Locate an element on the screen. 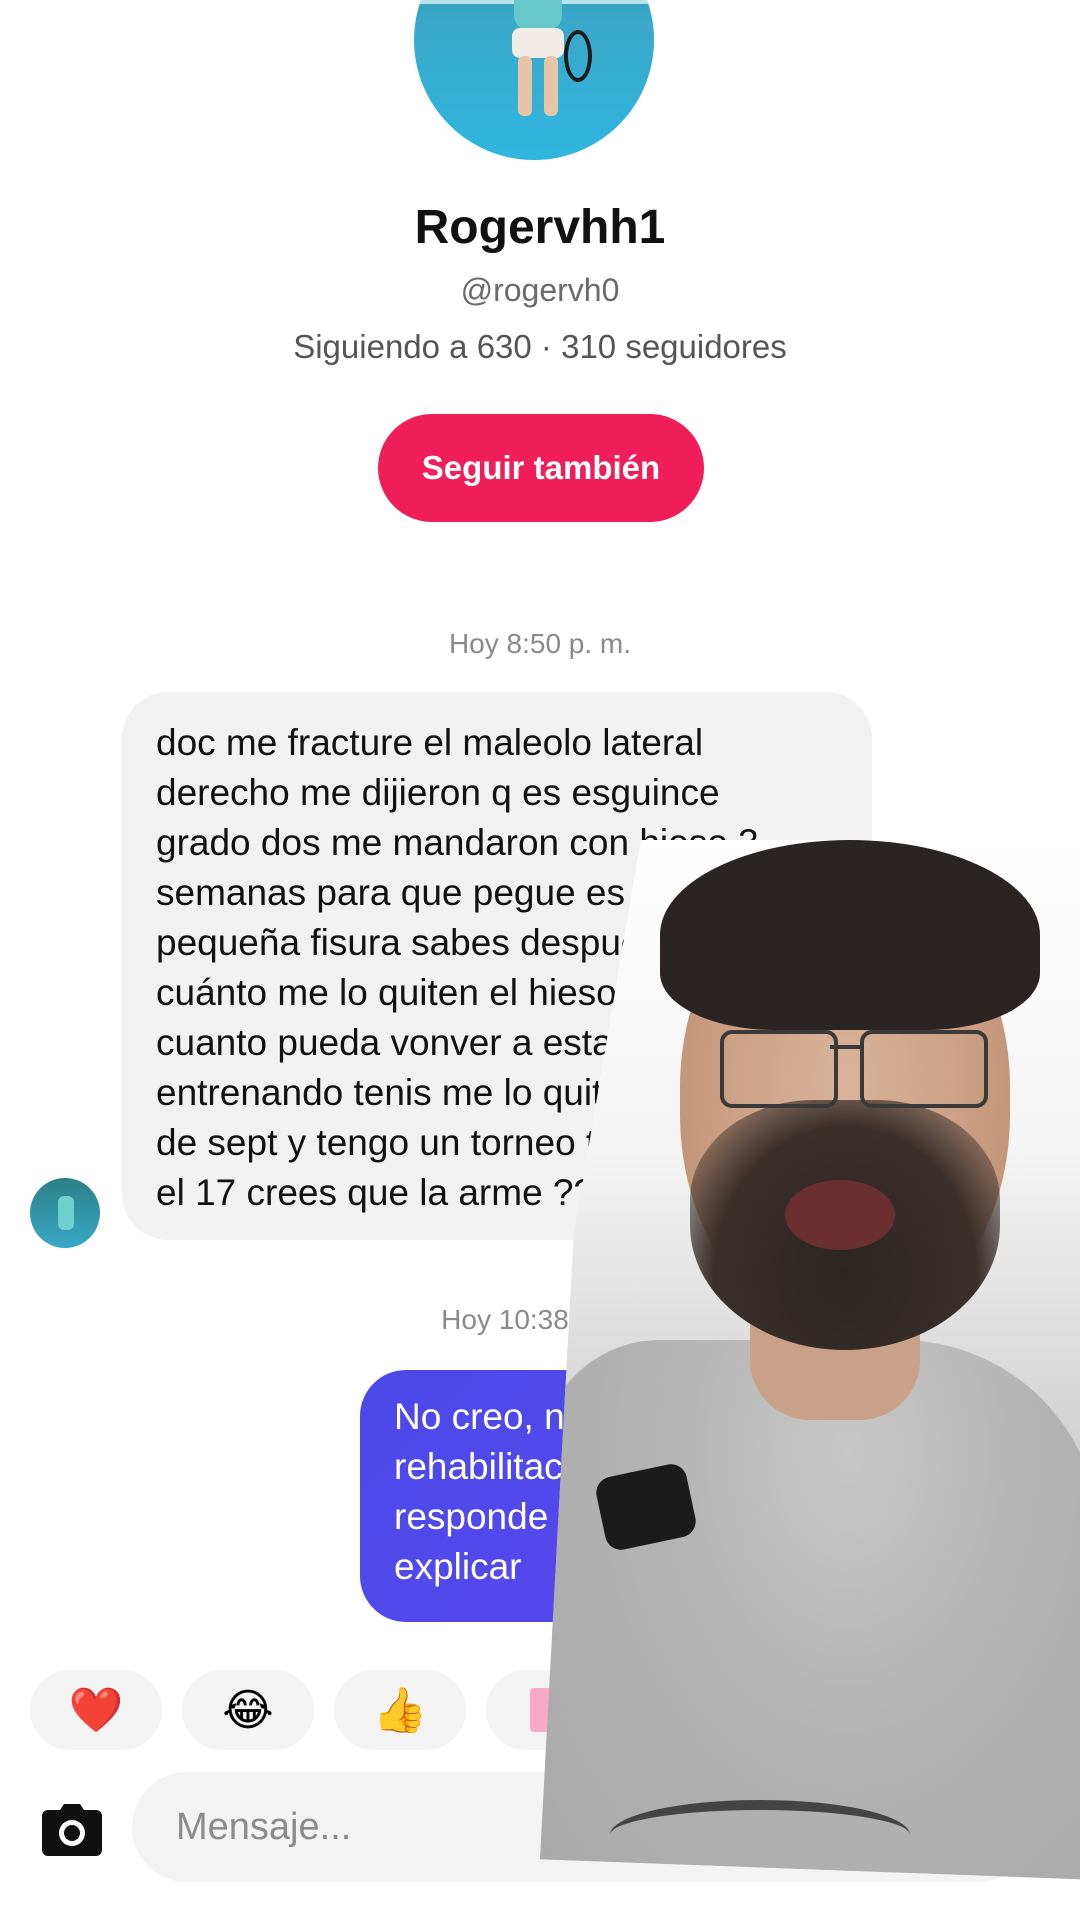  sender-avatar is located at coordinates (65, 1213).